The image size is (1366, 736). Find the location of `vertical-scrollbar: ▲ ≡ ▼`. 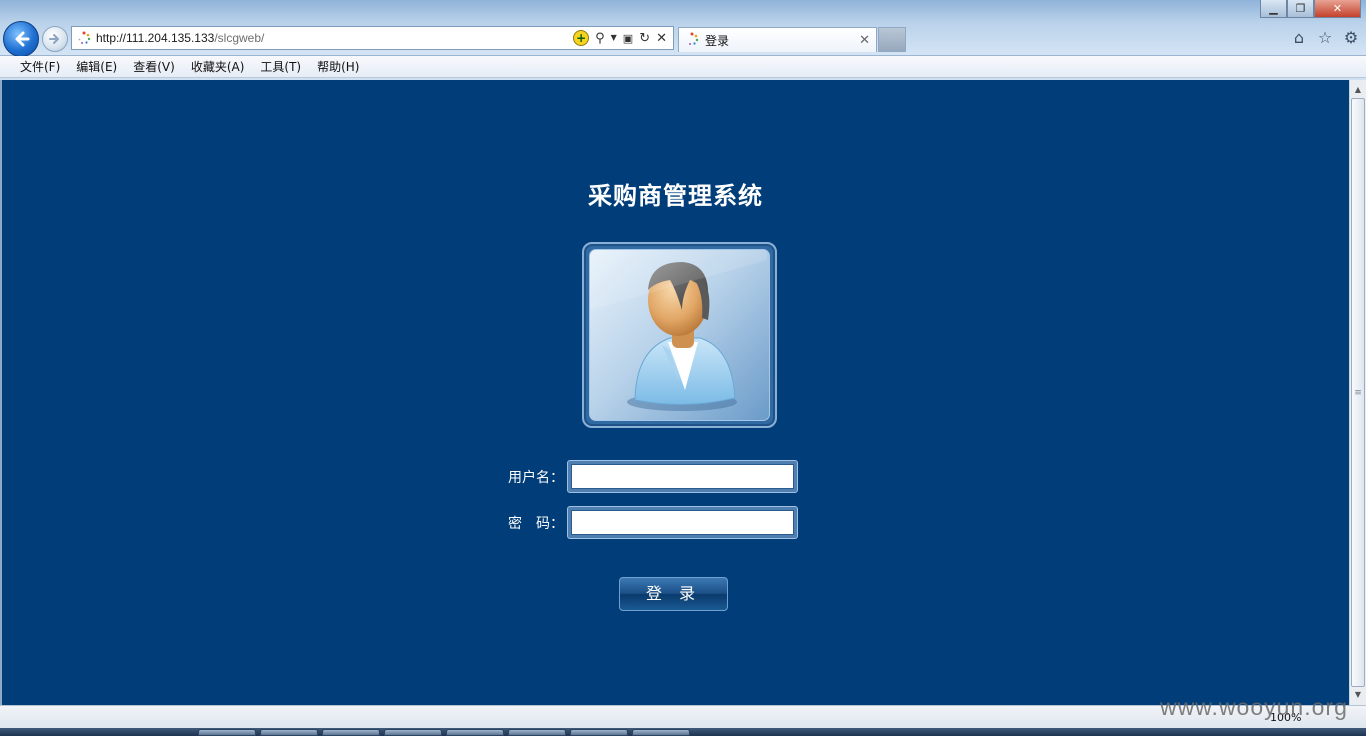

vertical-scrollbar: ▲ ≡ ▼ is located at coordinates (1357, 392).